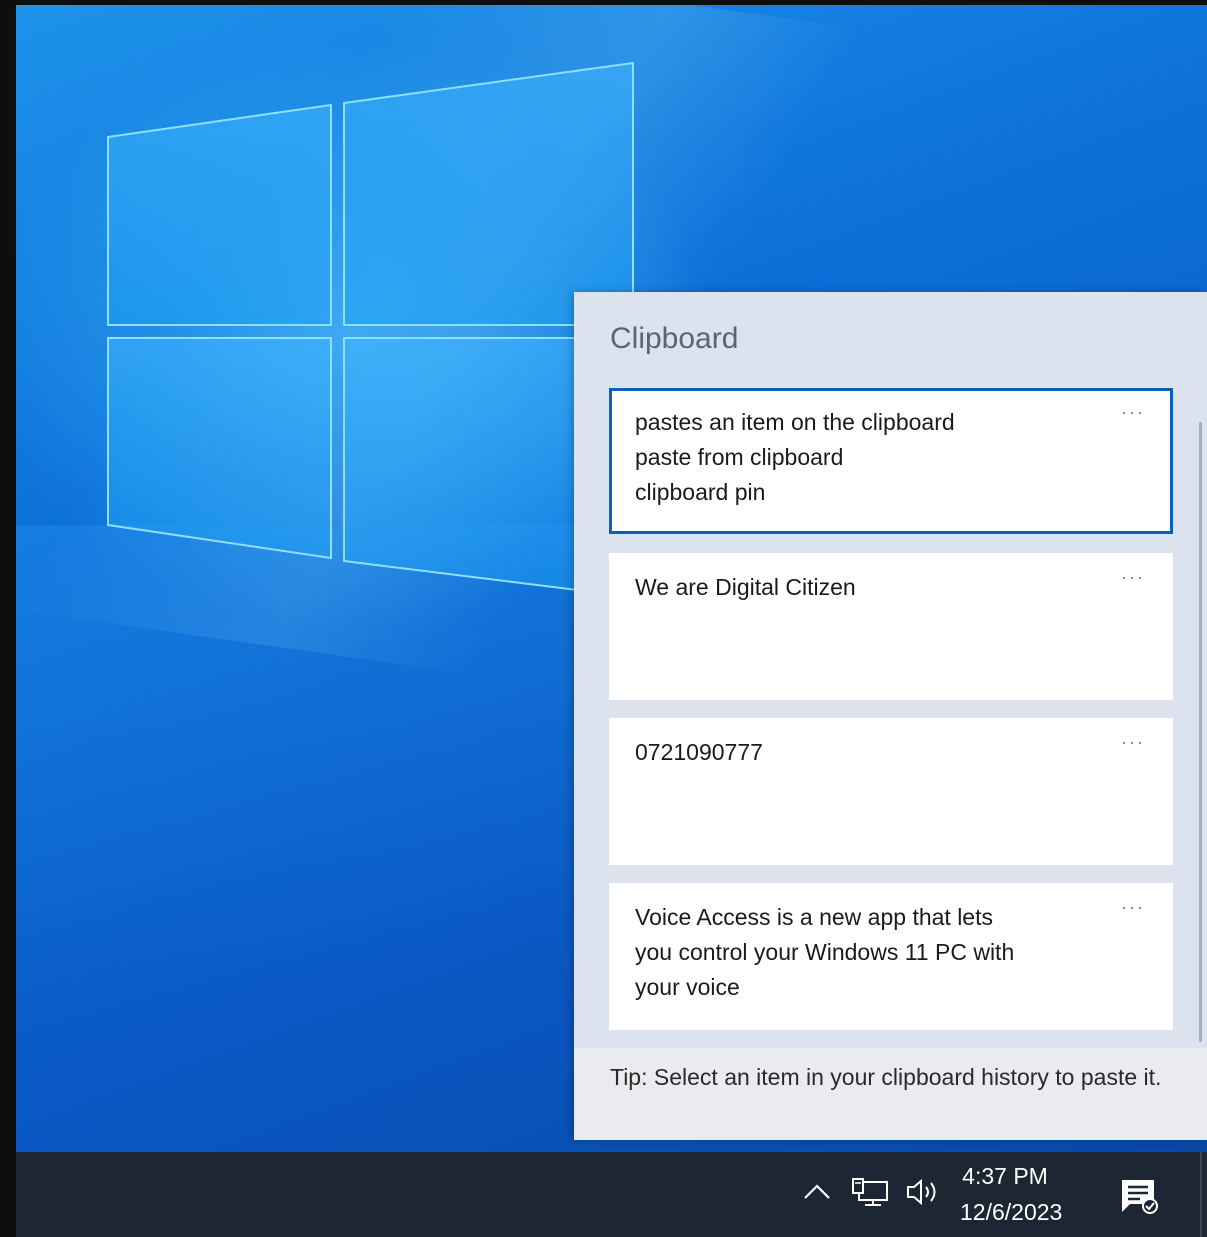  What do you see at coordinates (891, 626) in the screenshot?
I see `clipboard-item-2: We are Digital Citizen ···` at bounding box center [891, 626].